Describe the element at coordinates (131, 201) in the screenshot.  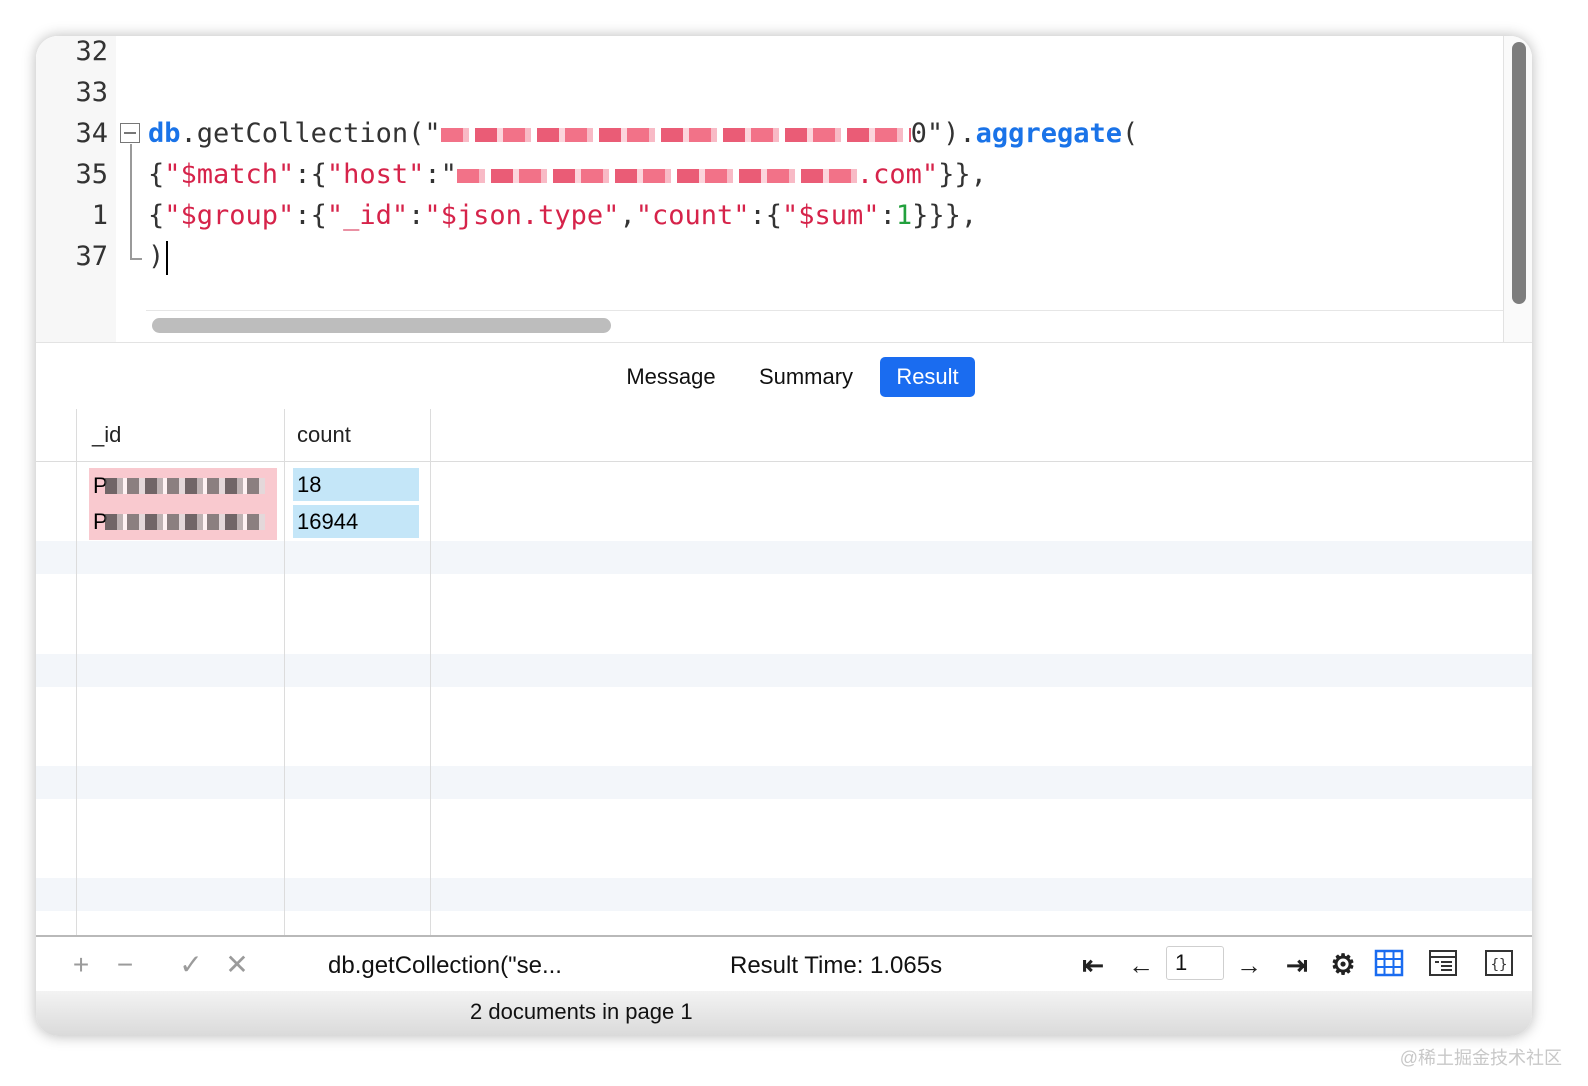
I see `fold-guide` at that location.